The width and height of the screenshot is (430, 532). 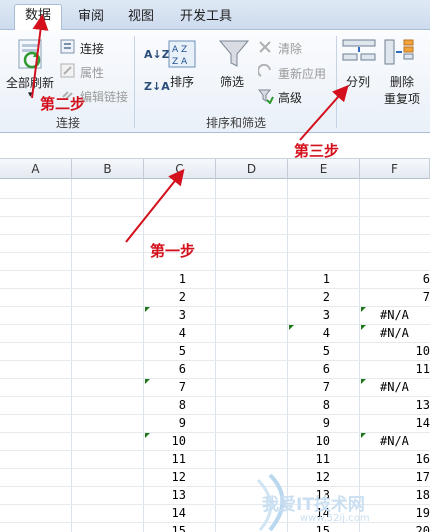 What do you see at coordinates (63, 104) in the screenshot?
I see `step2-label: 第二步` at bounding box center [63, 104].